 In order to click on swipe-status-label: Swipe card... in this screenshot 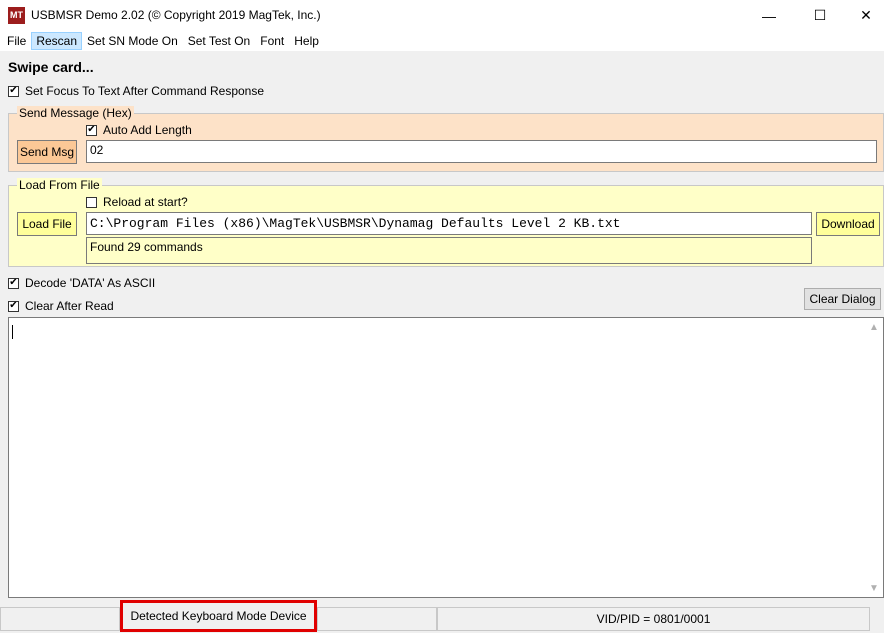, I will do `click(51, 67)`.